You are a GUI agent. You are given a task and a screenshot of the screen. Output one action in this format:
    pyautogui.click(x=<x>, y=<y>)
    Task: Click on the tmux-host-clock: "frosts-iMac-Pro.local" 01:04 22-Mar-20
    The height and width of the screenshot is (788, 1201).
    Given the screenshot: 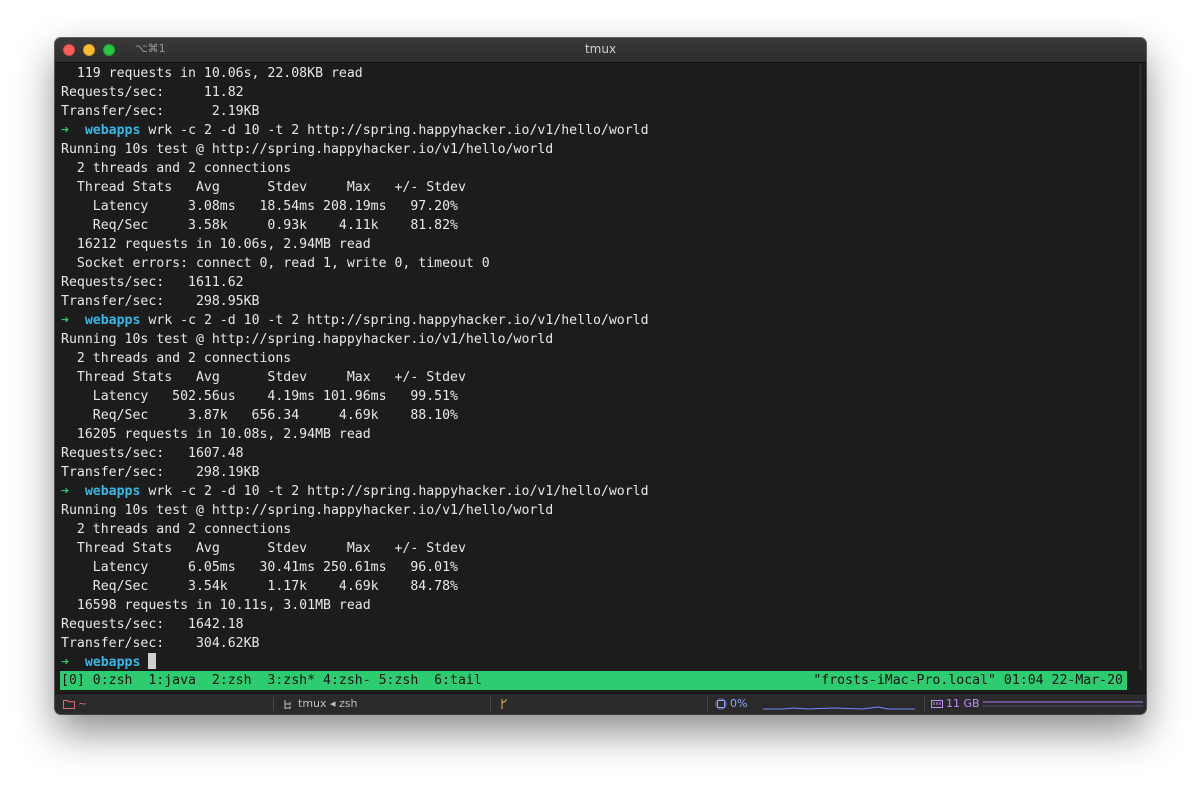 What is the action you would take?
    pyautogui.click(x=968, y=680)
    